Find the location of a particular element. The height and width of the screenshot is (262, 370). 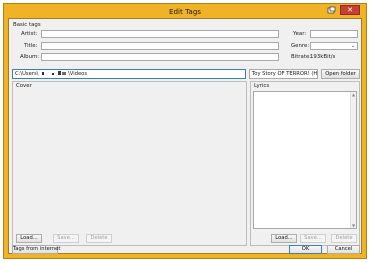

chevron-down-icon: ⌄ is located at coordinates (353, 46).